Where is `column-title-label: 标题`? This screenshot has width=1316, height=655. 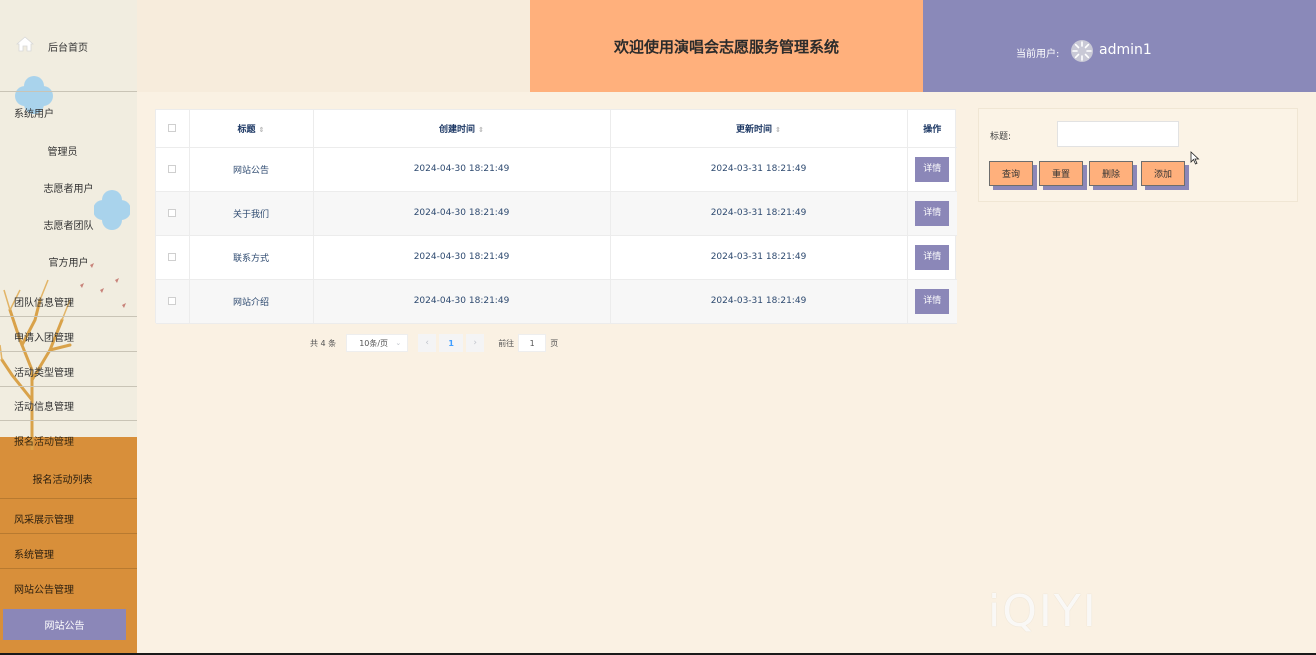
column-title-label: 标题 is located at coordinates (246, 129).